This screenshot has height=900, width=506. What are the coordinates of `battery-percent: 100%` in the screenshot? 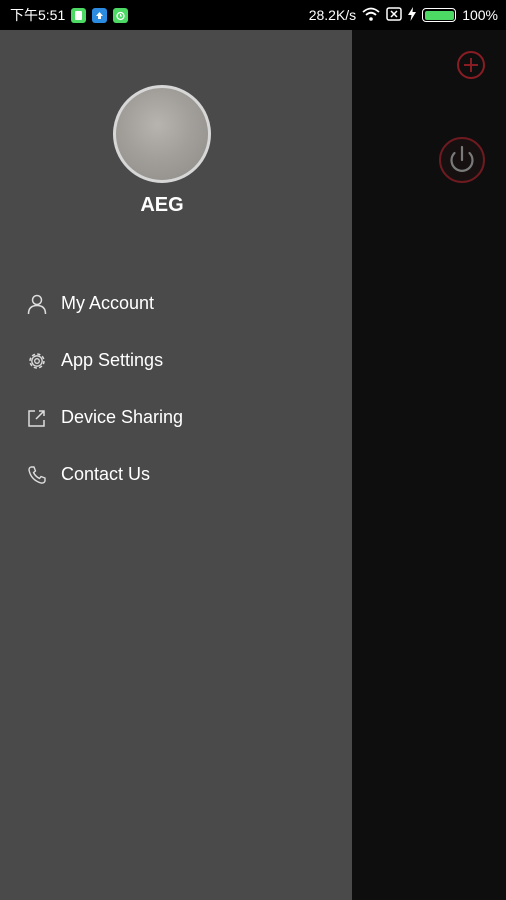 It's located at (480, 15).